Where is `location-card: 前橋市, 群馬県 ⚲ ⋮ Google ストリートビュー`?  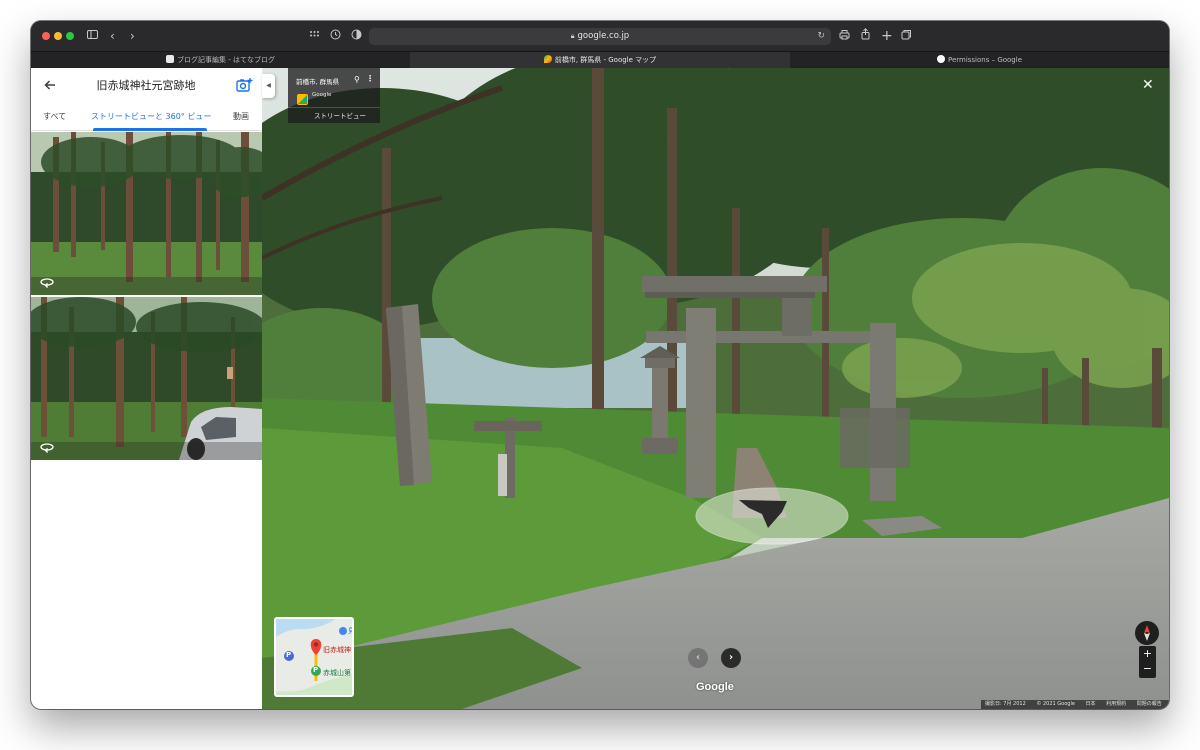
location-card: 前橋市, 群馬県 ⚲ ⋮ Google ストリートビュー is located at coordinates (334, 95).